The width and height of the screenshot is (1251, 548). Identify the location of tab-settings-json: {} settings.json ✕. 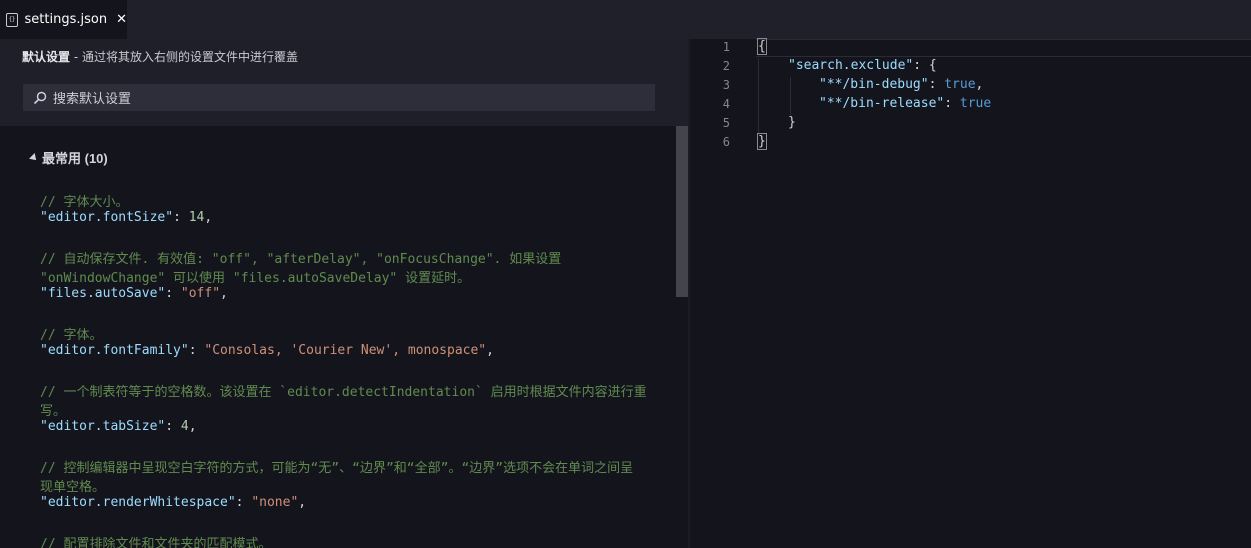
(63, 19).